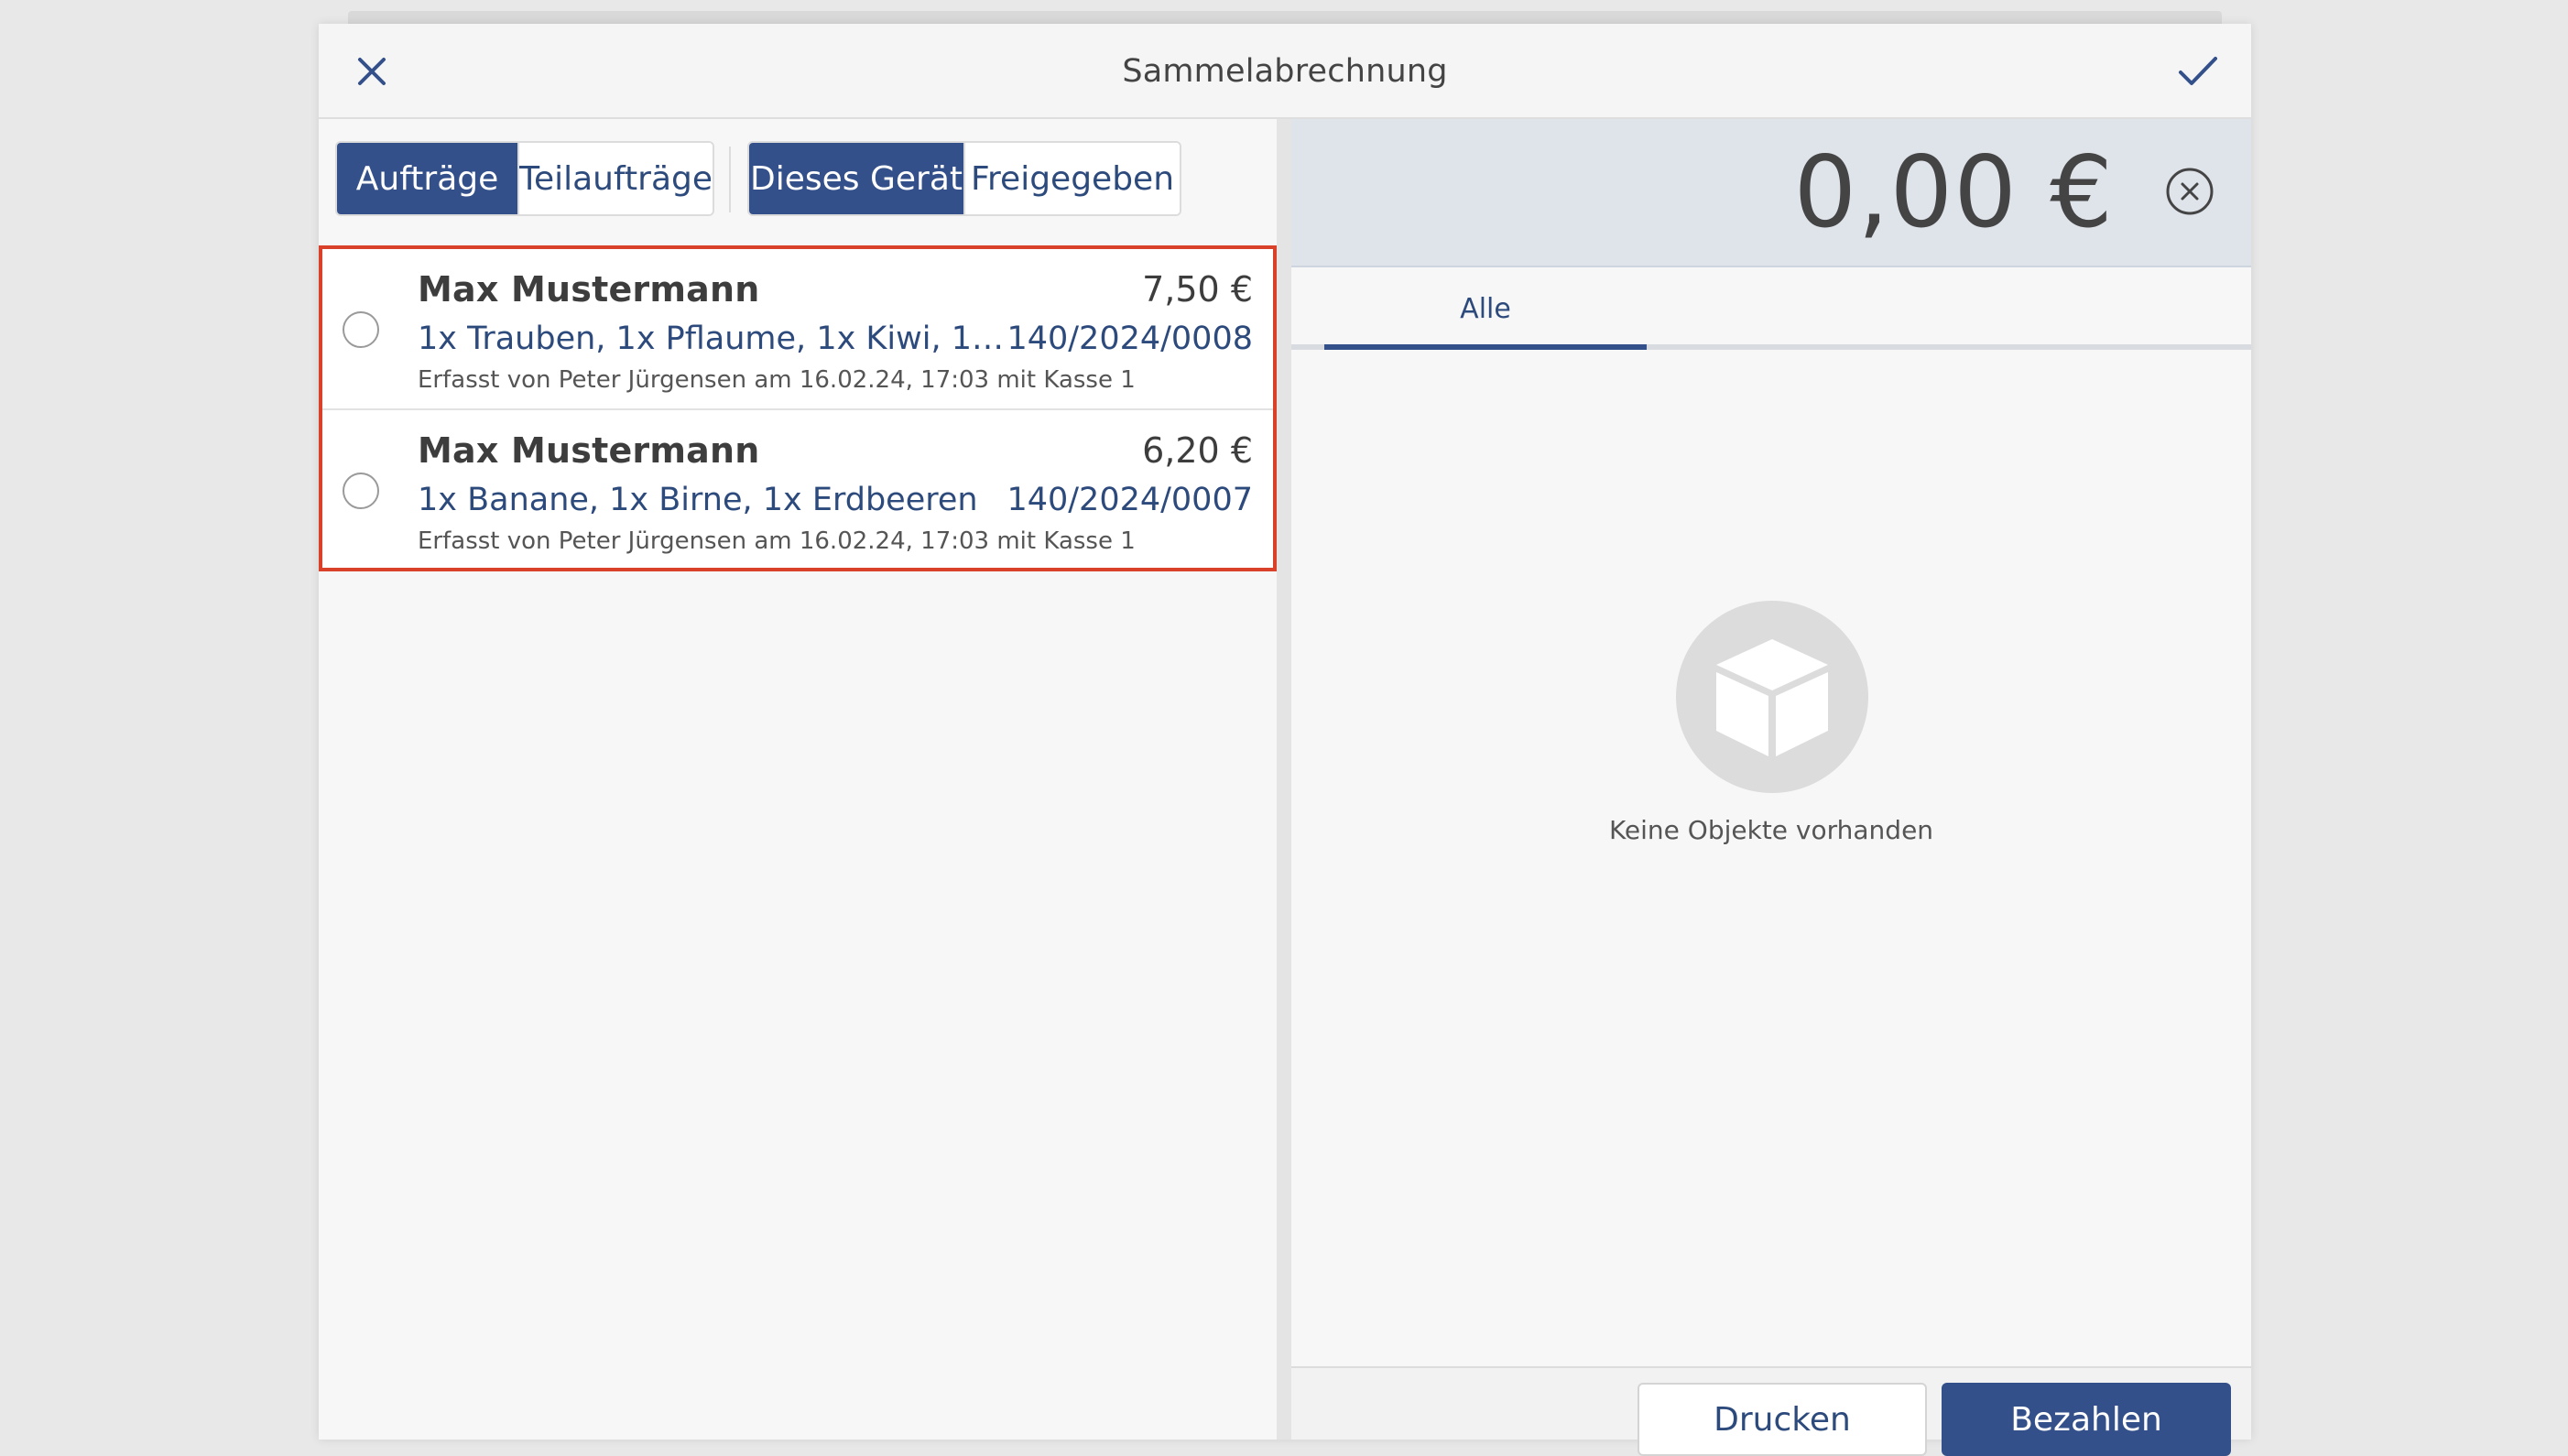  I want to click on toggle-separator, so click(730, 179).